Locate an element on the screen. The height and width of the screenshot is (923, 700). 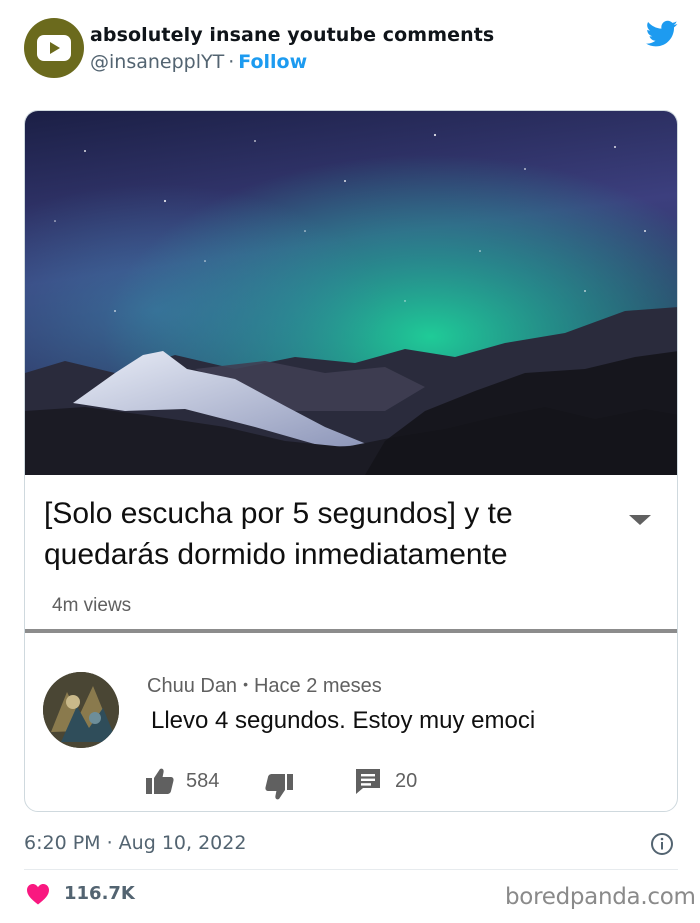
twitter-bird-icon is located at coordinates (662, 34).